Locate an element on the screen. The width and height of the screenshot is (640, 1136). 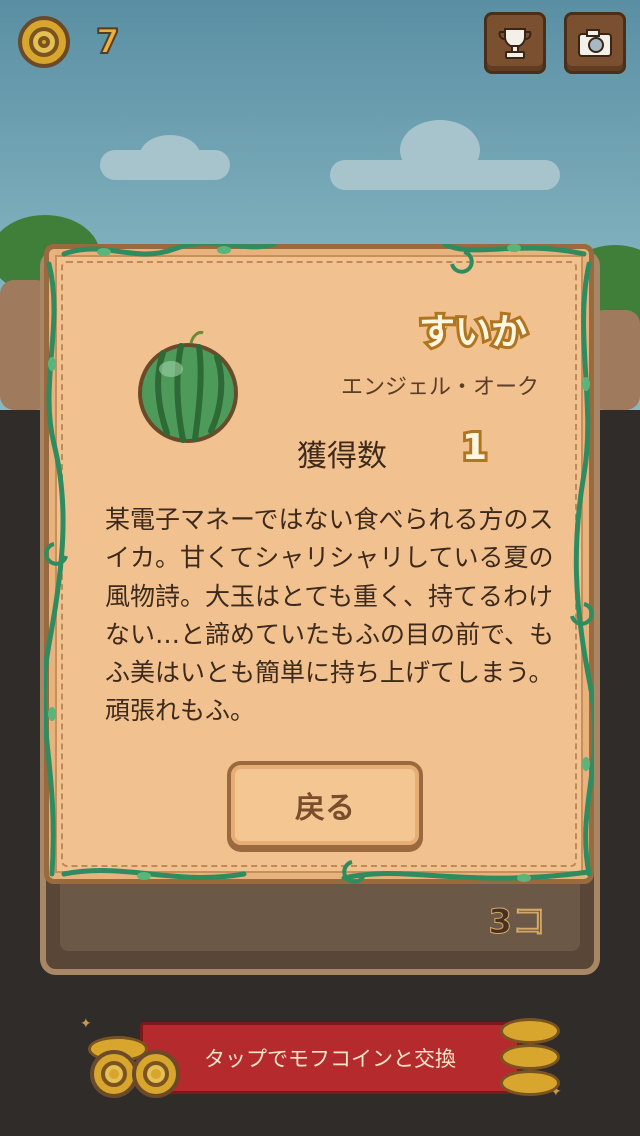
back-button: 戻る is located at coordinates (325, 805).